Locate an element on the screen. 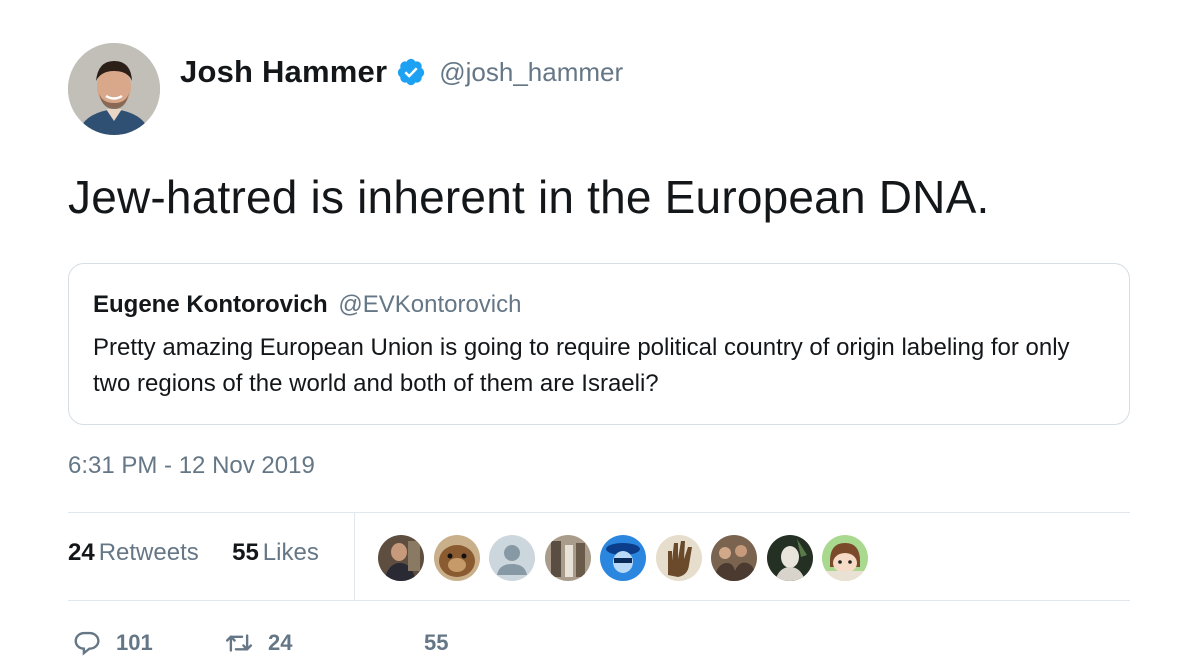 The height and width of the screenshot is (665, 1200). likes-count: 55 is located at coordinates (245, 552).